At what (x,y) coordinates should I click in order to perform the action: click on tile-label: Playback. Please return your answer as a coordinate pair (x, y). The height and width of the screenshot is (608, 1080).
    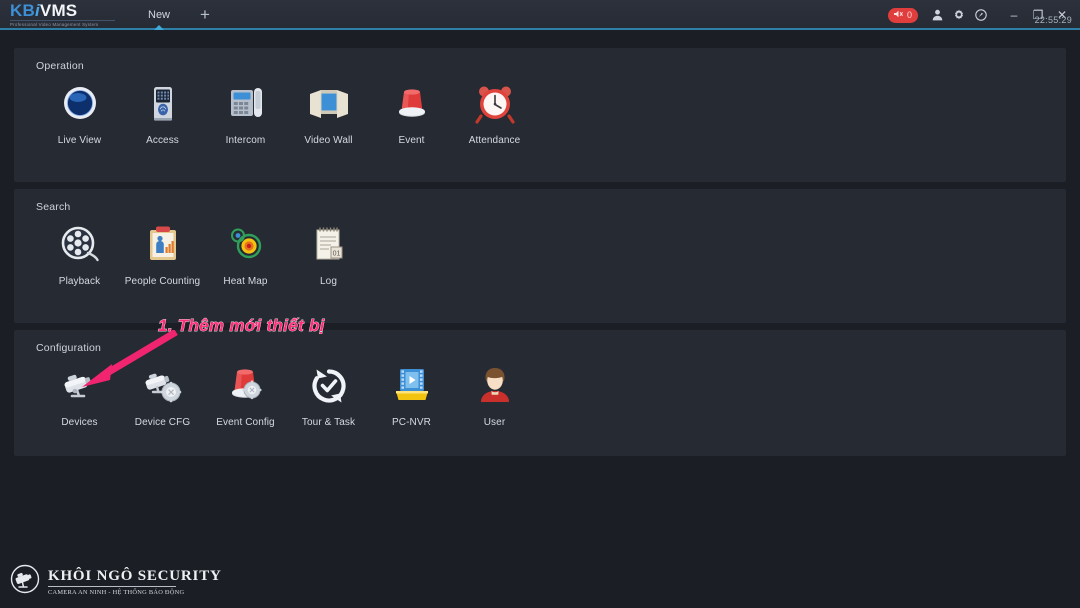
    Looking at the image, I should click on (79, 281).